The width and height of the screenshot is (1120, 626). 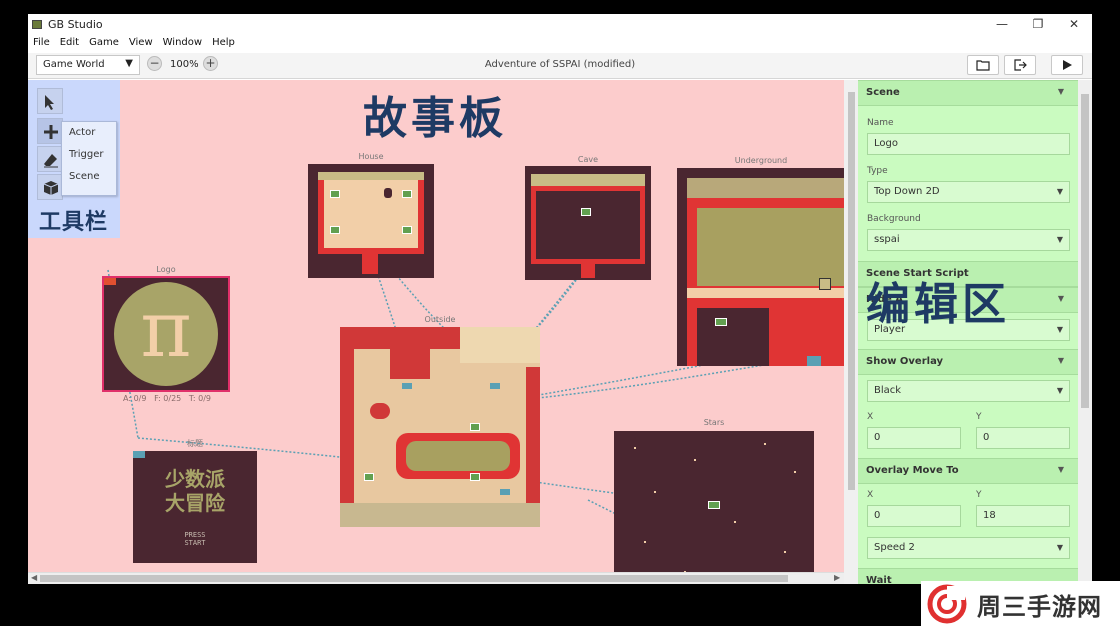 What do you see at coordinates (195, 535) in the screenshot?
I see `press-label: PRESS` at bounding box center [195, 535].